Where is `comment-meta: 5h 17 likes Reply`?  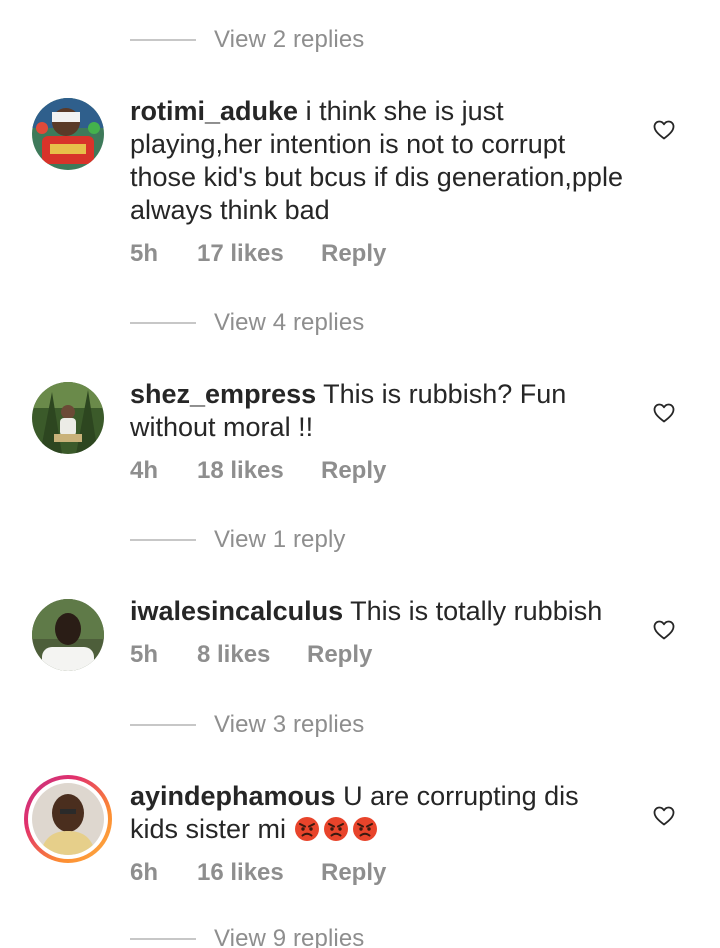
comment-meta: 5h 17 likes Reply is located at coordinates (258, 254).